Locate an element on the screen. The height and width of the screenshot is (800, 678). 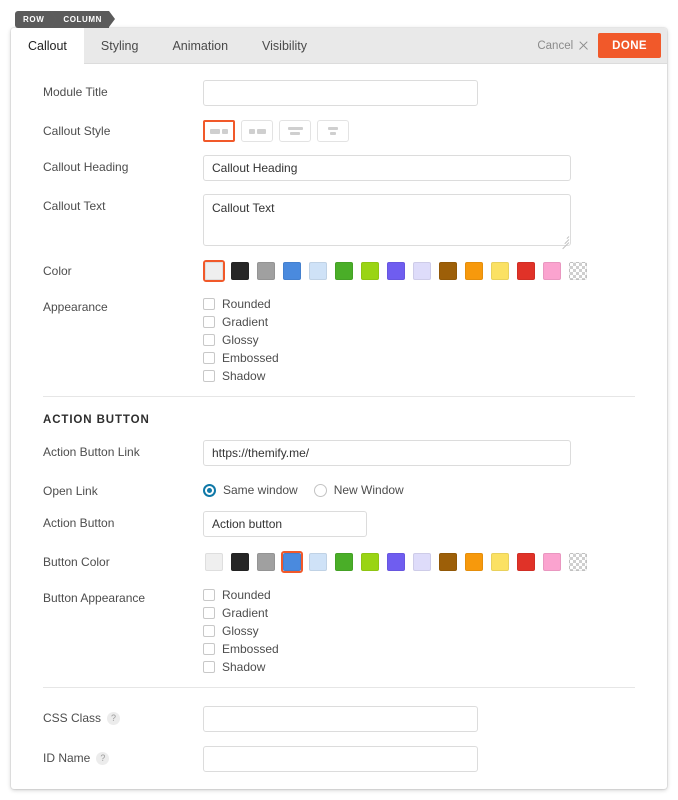
color-swatch-brown is located at coordinates (448, 271).